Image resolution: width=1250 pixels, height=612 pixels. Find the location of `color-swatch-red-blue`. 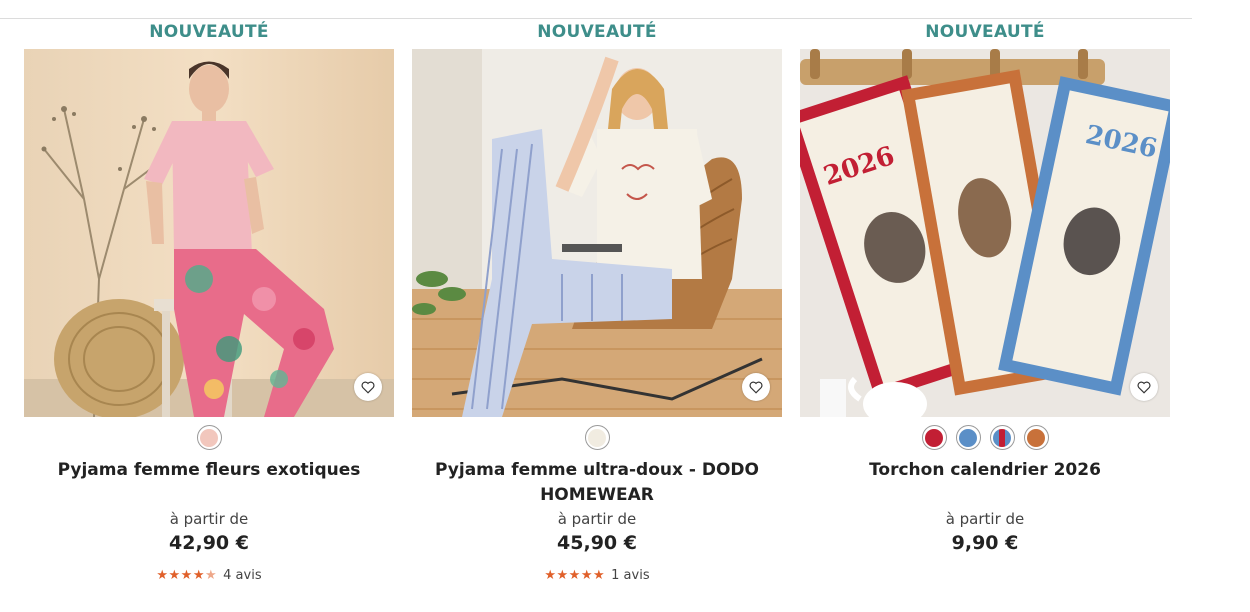

color-swatch-red-blue is located at coordinates (1002, 437).